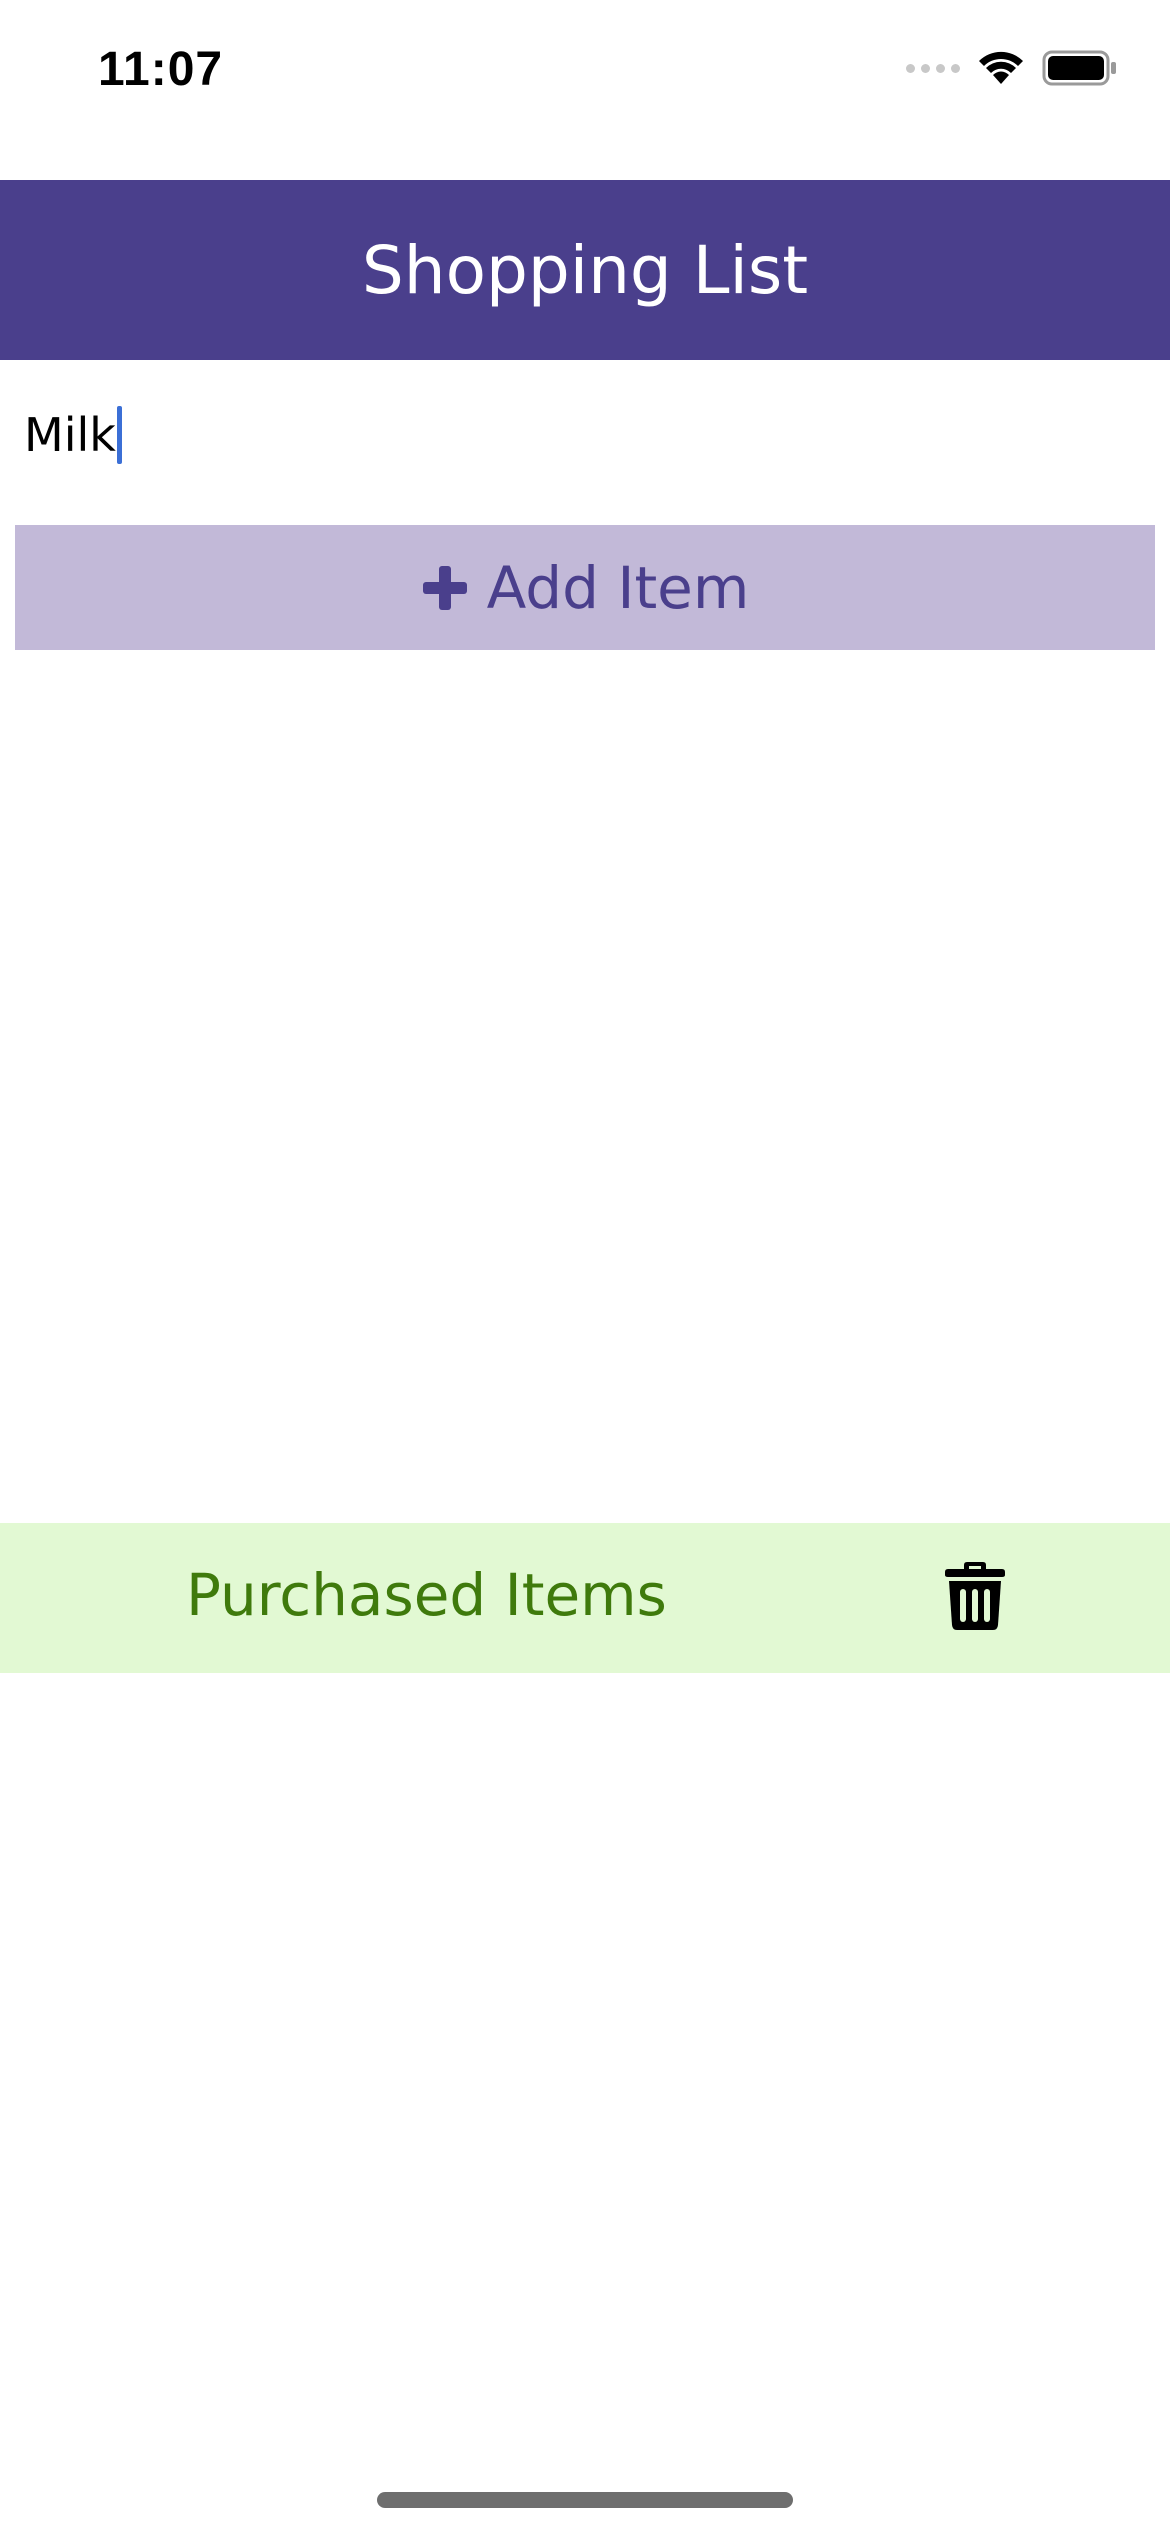 The width and height of the screenshot is (1170, 2532). Describe the element at coordinates (585, 2500) in the screenshot. I see `home-indicator` at that location.